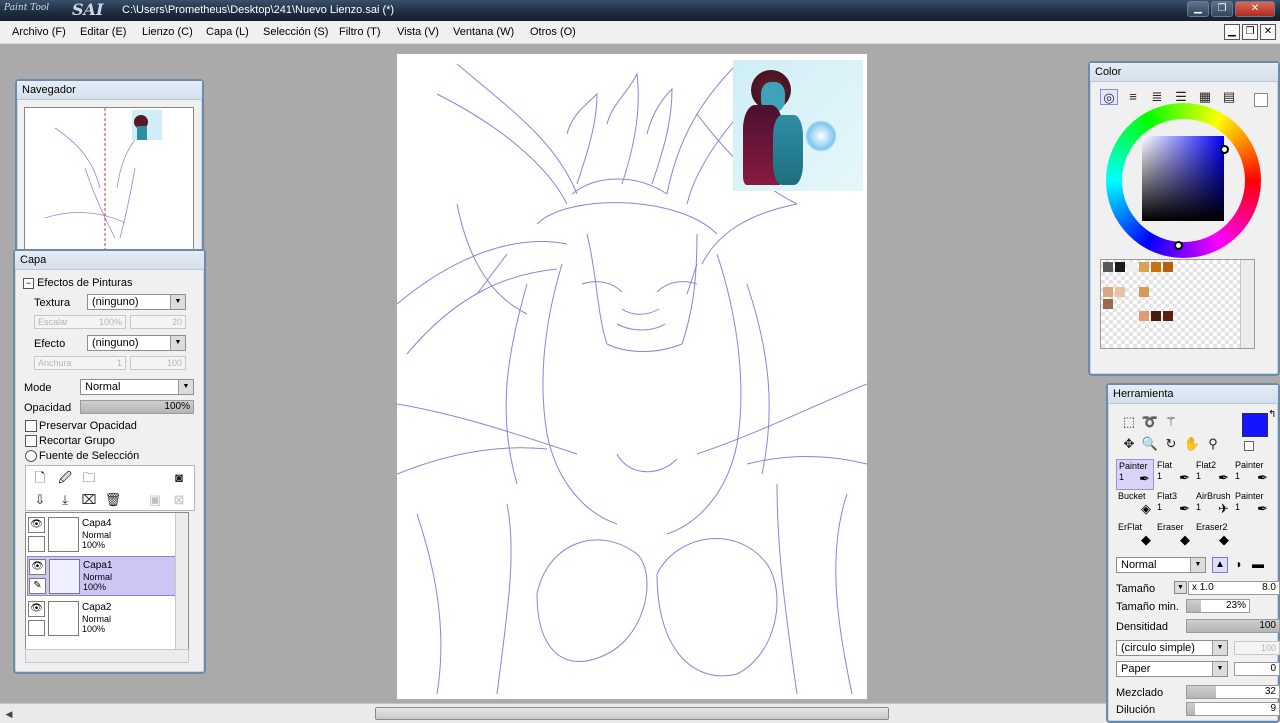 The image size is (1280, 723). I want to click on hue-marker, so click(1178, 245).